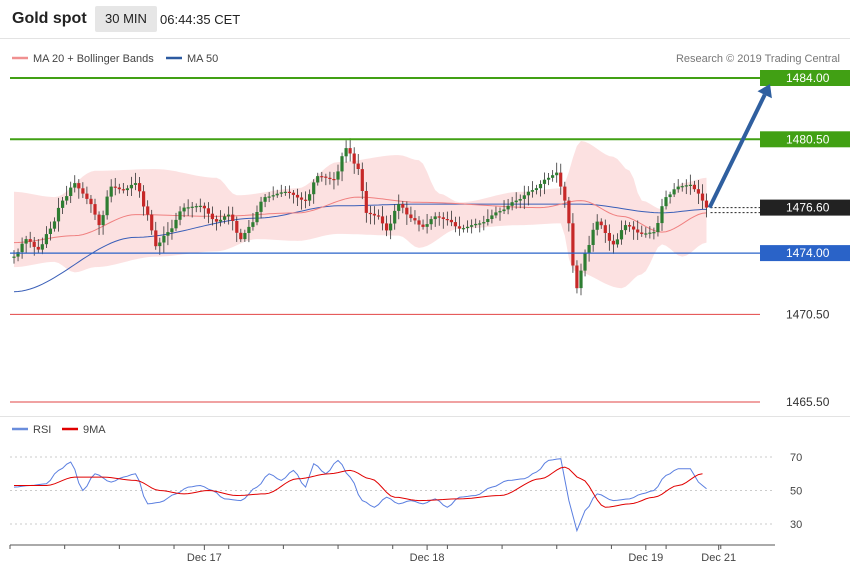 Image resolution: width=850 pixels, height=576 pixels. What do you see at coordinates (94, 430) in the screenshot?
I see `rsi-ma-legend-label: 9MA` at bounding box center [94, 430].